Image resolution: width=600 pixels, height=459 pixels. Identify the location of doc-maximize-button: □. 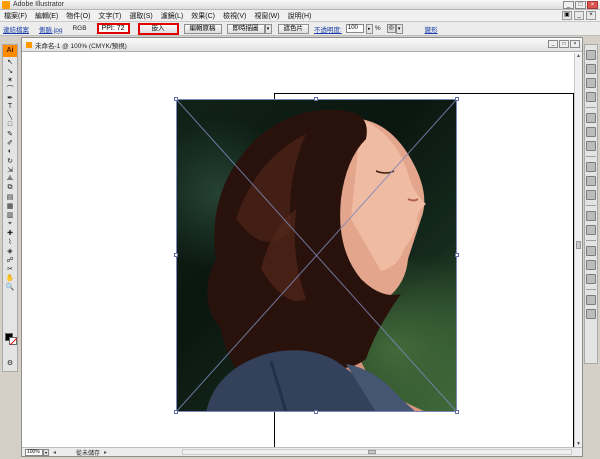
(564, 44).